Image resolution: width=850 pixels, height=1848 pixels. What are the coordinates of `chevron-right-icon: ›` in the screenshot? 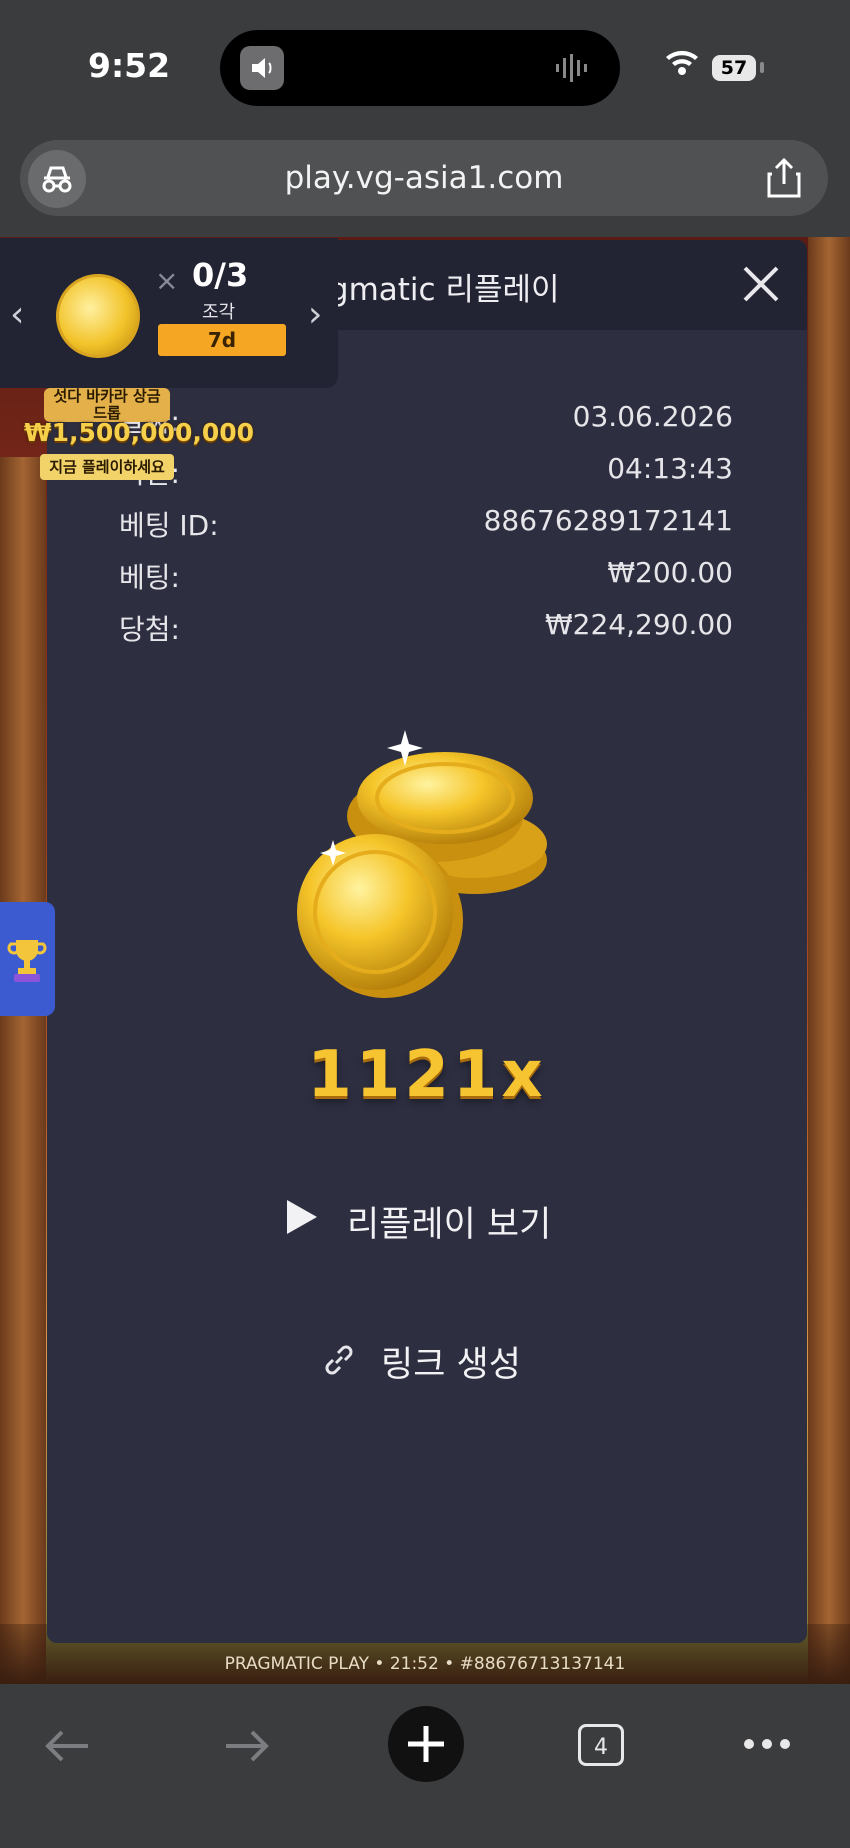 It's located at (315, 314).